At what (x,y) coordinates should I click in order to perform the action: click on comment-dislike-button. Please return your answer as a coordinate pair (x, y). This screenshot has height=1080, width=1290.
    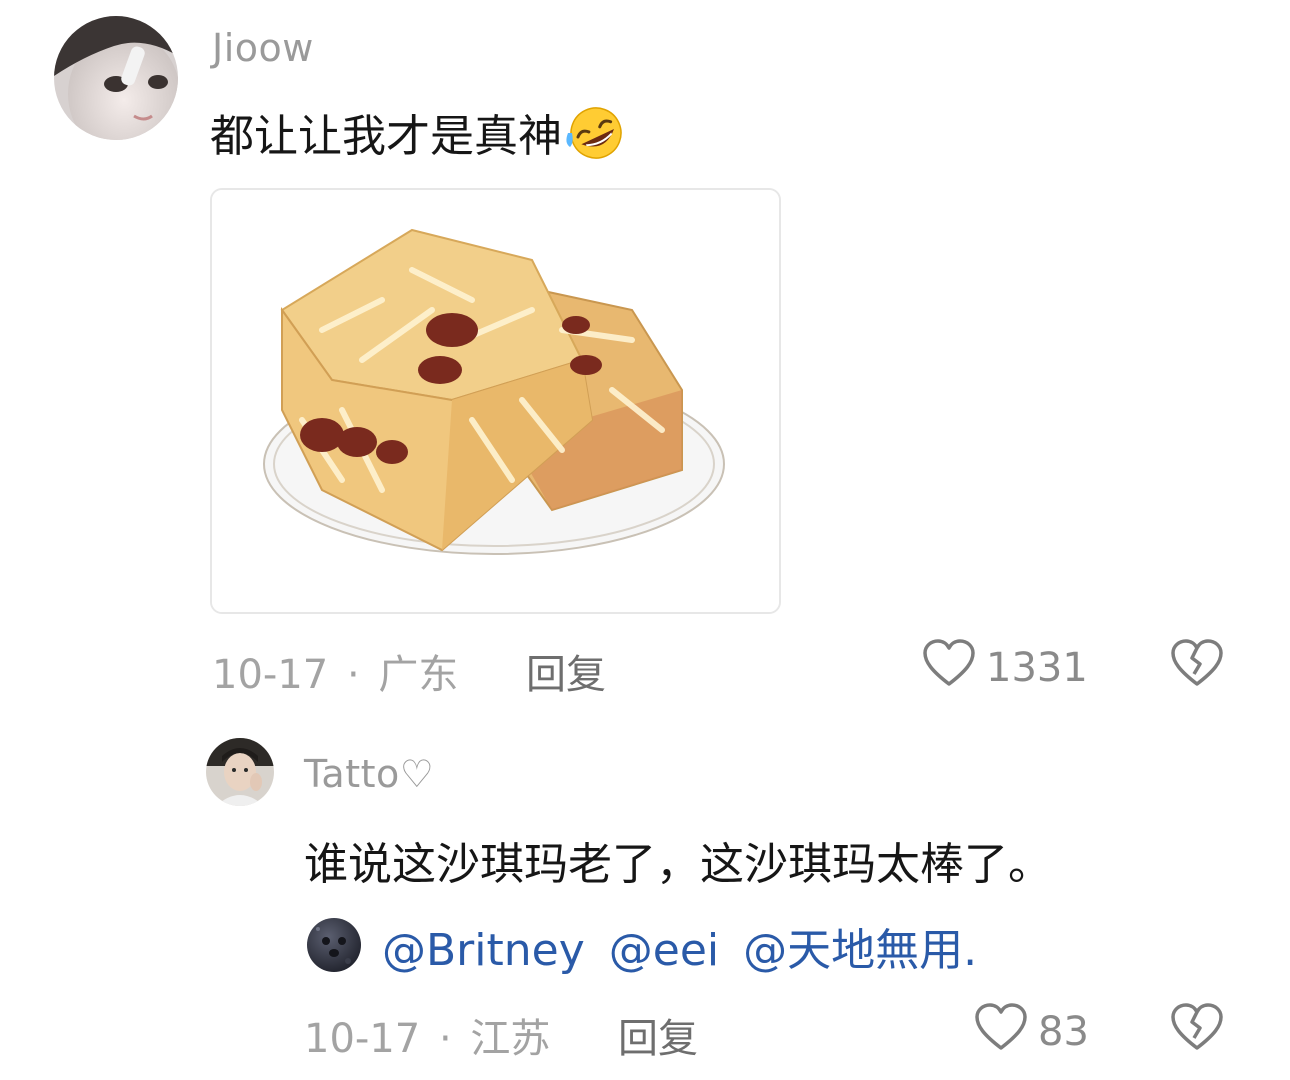
    Looking at the image, I should click on (1197, 665).